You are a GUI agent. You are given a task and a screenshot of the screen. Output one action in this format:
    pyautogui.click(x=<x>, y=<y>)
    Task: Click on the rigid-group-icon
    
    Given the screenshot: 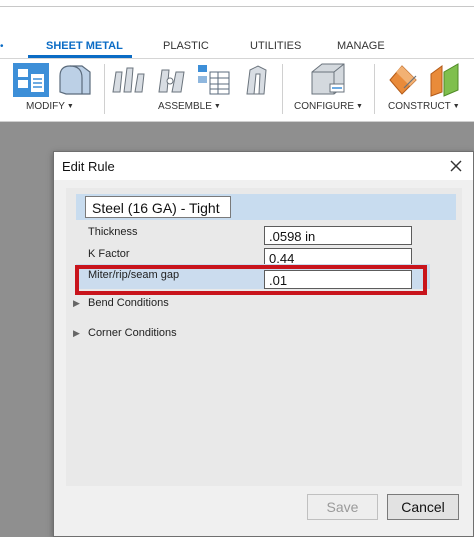 What is the action you would take?
    pyautogui.click(x=256, y=80)
    